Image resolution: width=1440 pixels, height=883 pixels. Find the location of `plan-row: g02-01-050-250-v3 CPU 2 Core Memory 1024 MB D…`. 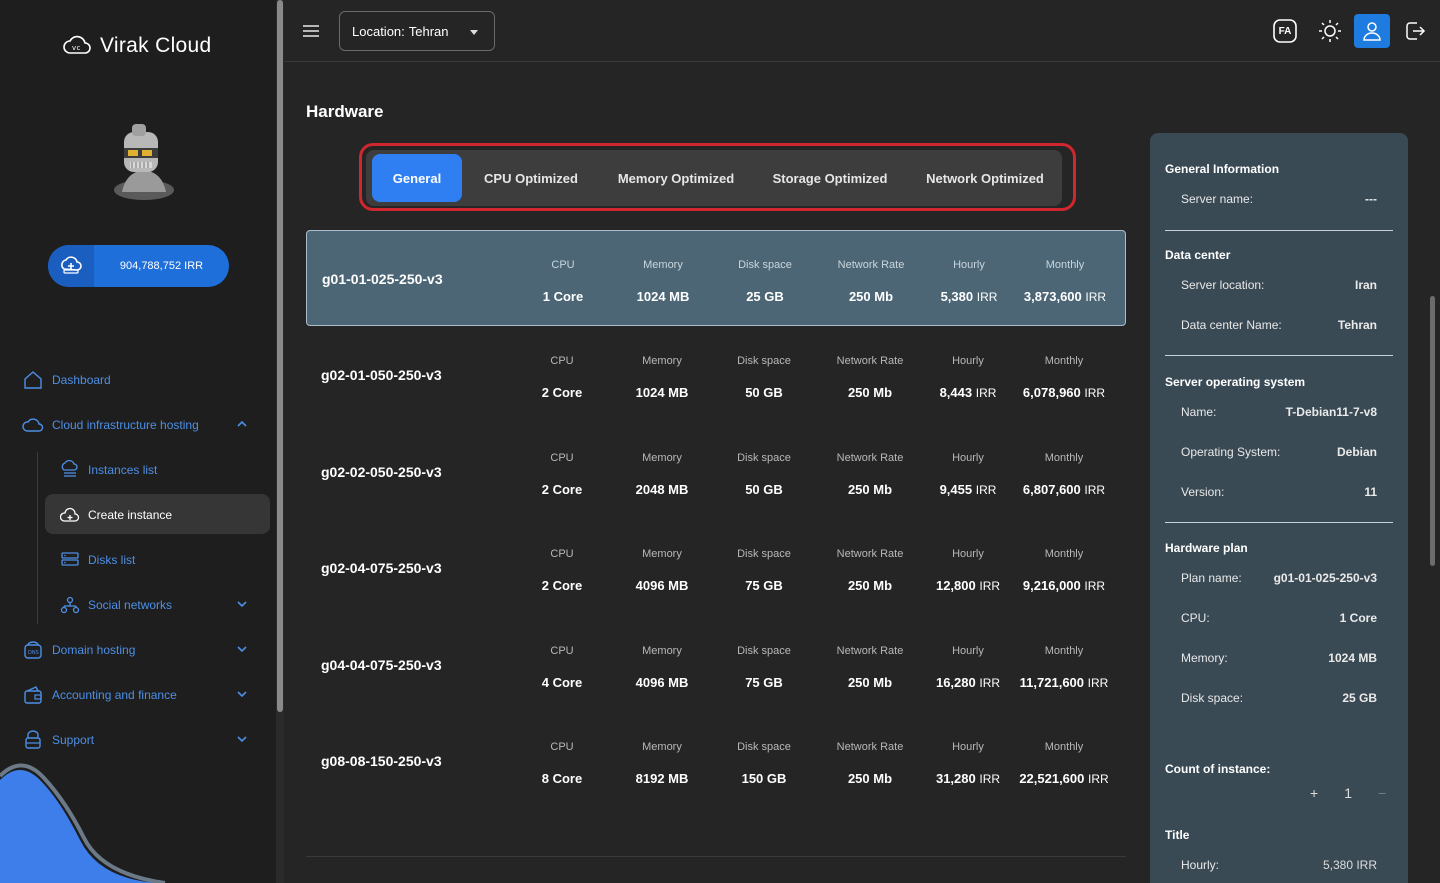

plan-row: g02-01-050-250-v3 CPU 2 Core Memory 1024 MB D… is located at coordinates (716, 375).